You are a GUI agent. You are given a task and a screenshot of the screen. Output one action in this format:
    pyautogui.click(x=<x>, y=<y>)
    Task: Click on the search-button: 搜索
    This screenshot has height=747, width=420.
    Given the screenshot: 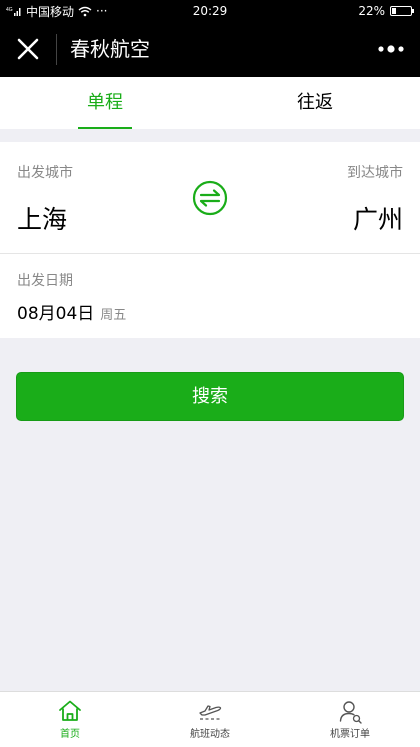 What is the action you would take?
    pyautogui.click(x=210, y=396)
    